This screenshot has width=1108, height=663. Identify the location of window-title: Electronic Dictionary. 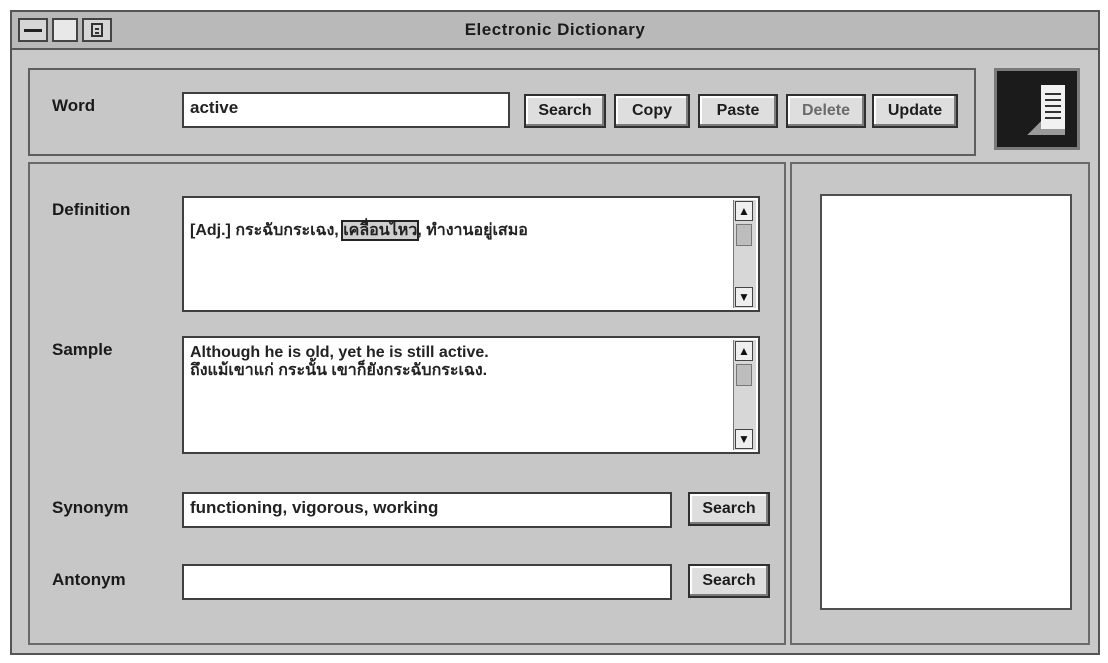
(555, 29).